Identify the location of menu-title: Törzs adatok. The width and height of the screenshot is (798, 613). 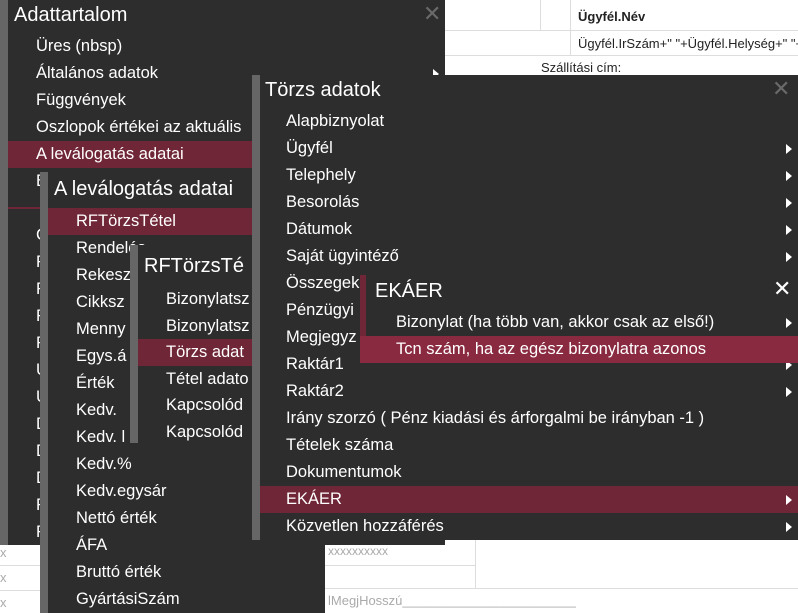
(323, 90).